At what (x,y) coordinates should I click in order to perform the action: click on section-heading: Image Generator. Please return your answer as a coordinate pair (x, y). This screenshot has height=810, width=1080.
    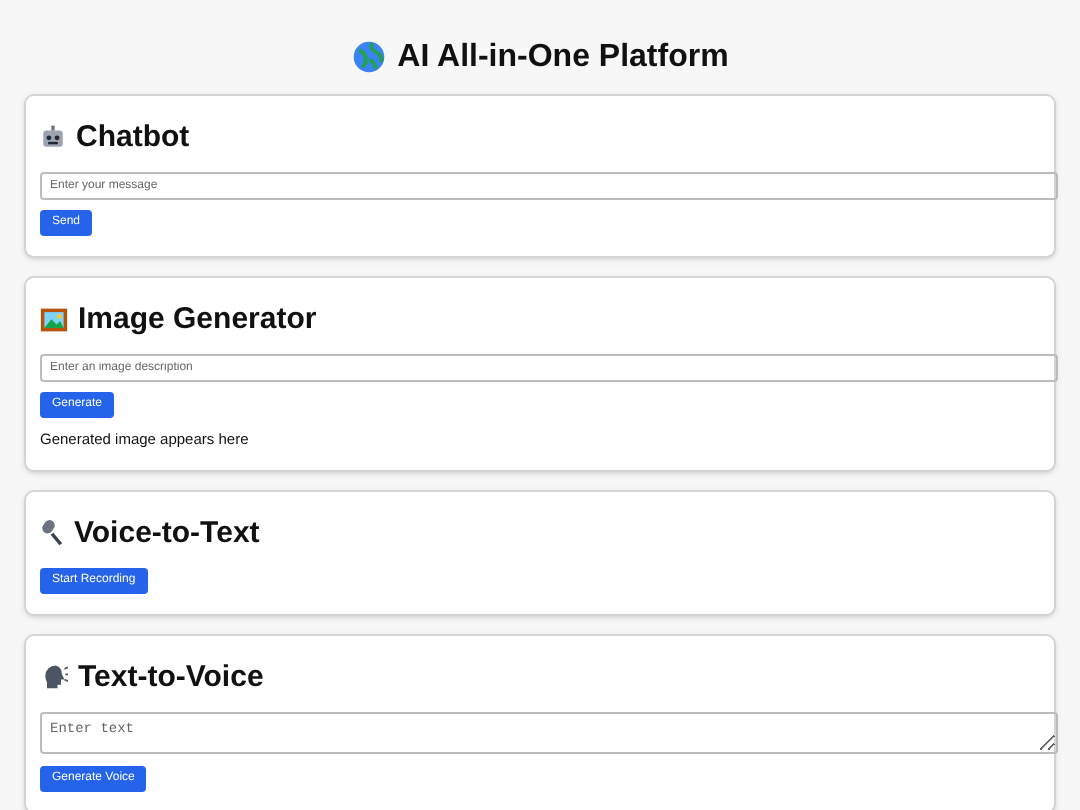
    Looking at the image, I should click on (197, 319).